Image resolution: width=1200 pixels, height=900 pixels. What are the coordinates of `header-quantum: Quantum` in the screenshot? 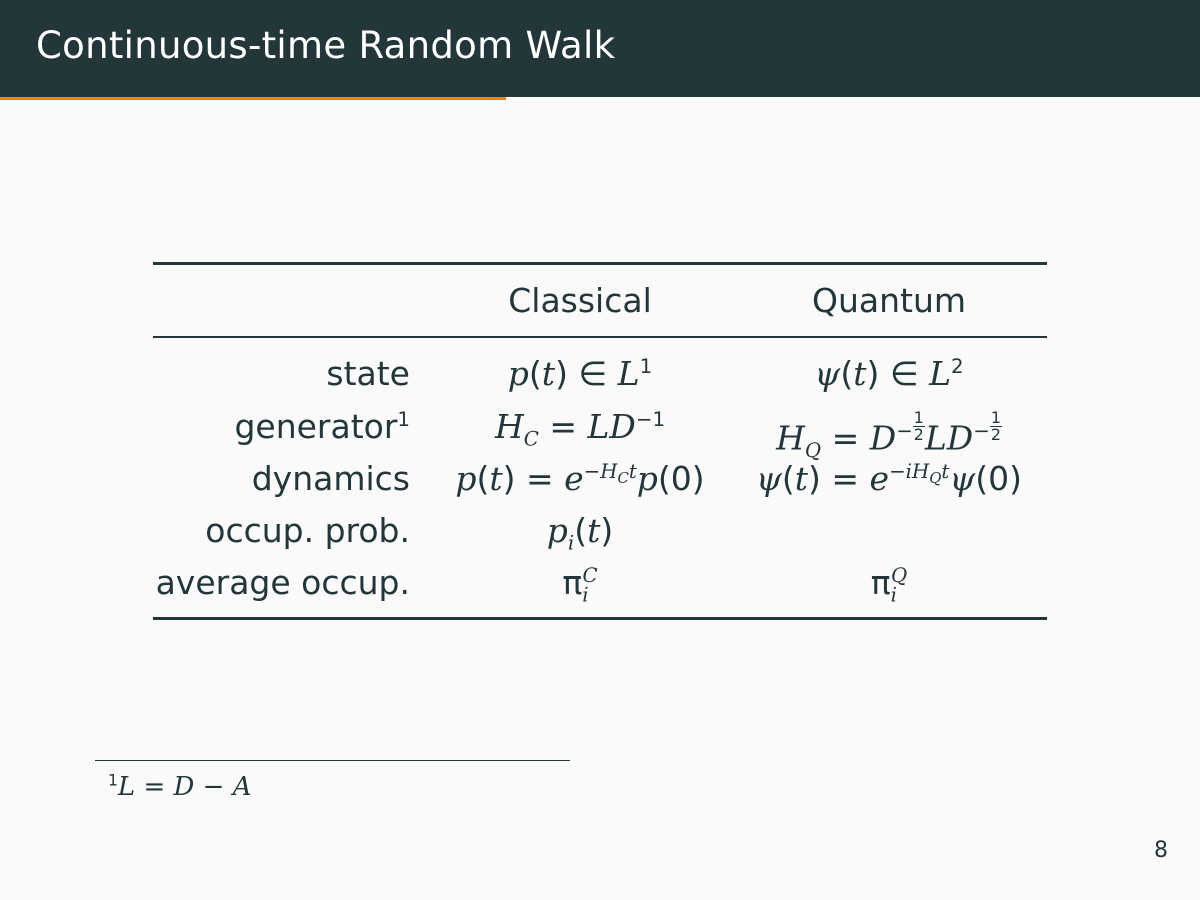 It's located at (889, 300).